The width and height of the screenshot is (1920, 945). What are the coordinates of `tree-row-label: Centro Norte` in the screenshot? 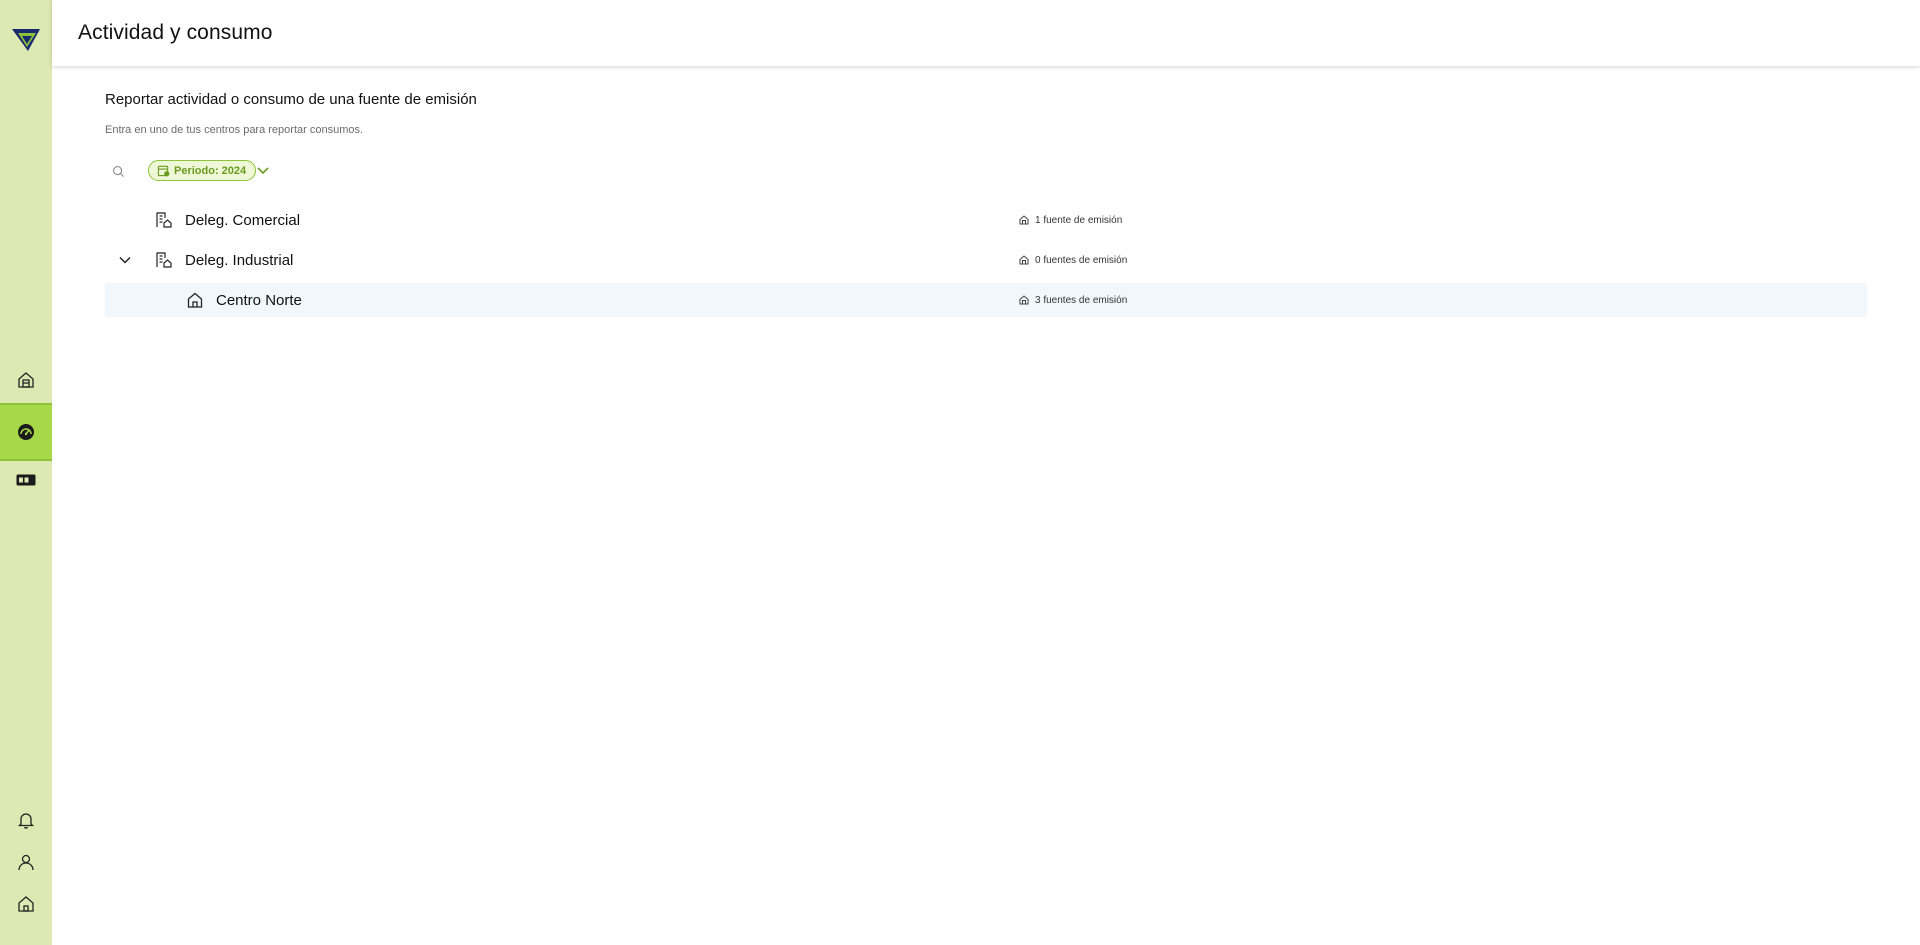 It's located at (259, 300).